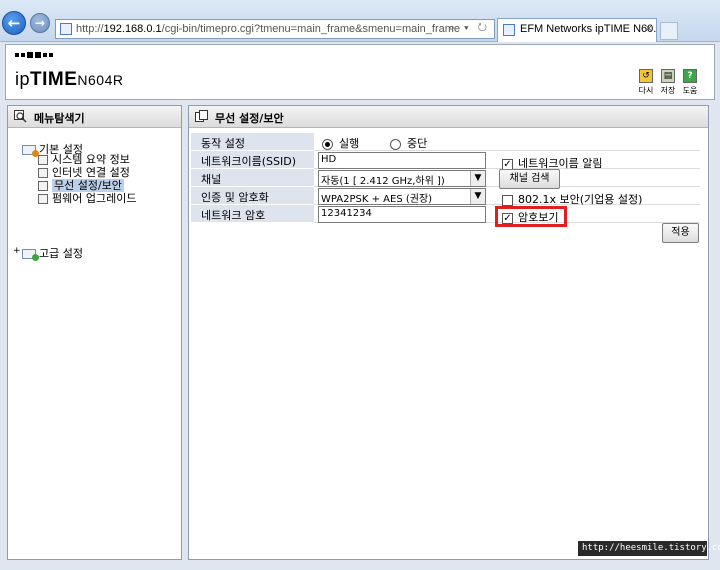 The height and width of the screenshot is (570, 720). Describe the element at coordinates (252, 196) in the screenshot. I see `auth-label: 인증 및 암호화` at that location.